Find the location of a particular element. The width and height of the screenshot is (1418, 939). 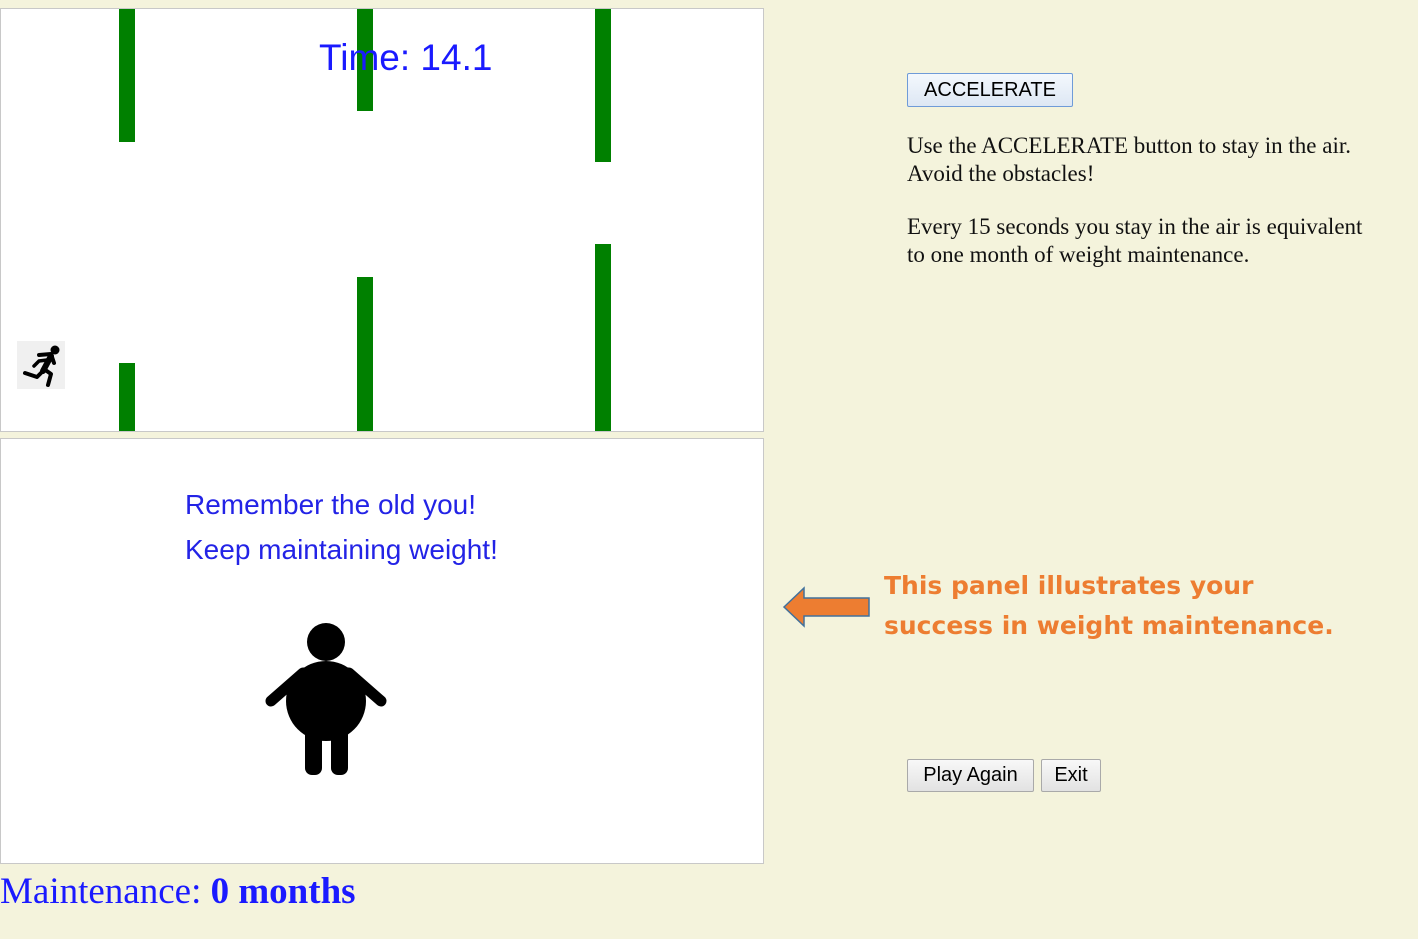

time-display: Time: 14.1 is located at coordinates (405, 58).